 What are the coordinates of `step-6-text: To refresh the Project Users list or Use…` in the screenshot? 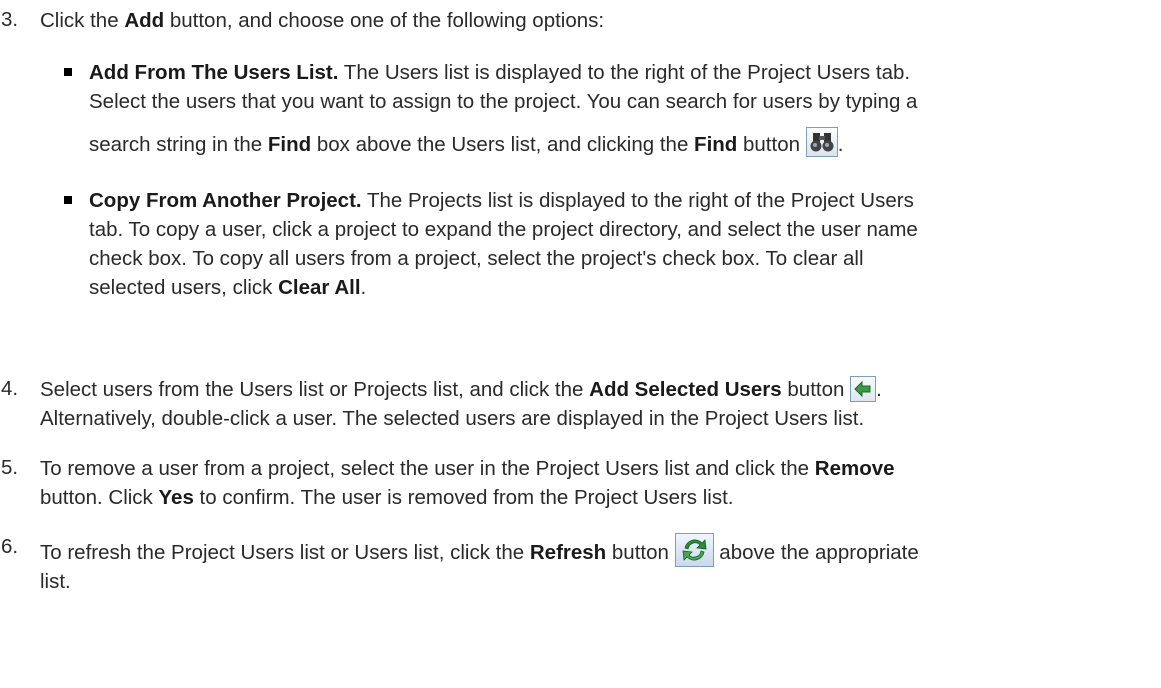 It's located at (595, 564).